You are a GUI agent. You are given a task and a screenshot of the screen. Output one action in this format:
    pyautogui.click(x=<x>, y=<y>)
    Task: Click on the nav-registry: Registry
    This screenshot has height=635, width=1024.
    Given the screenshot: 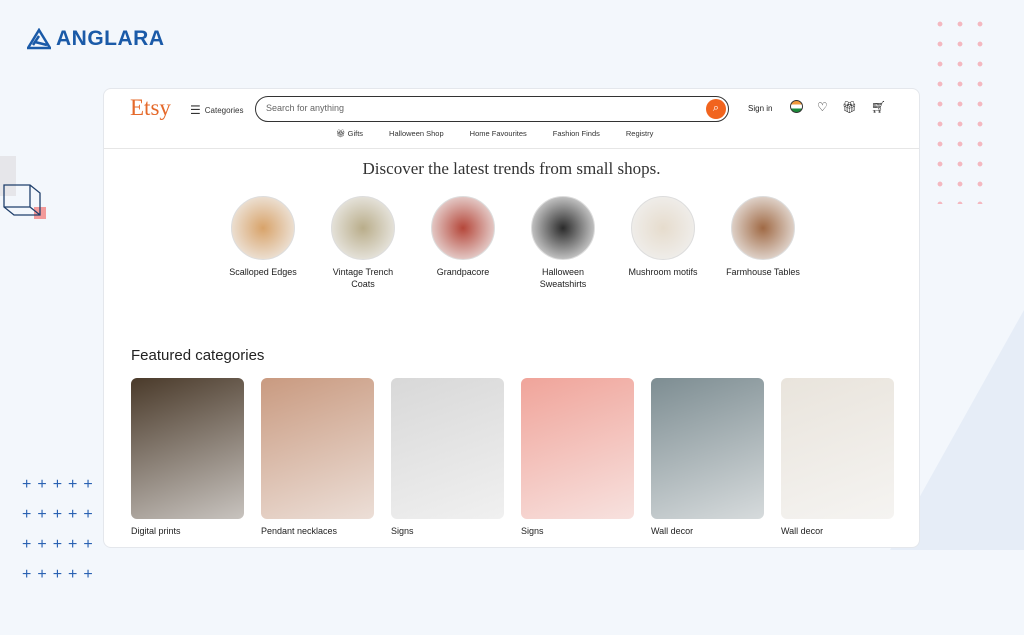 What is the action you would take?
    pyautogui.click(x=640, y=133)
    